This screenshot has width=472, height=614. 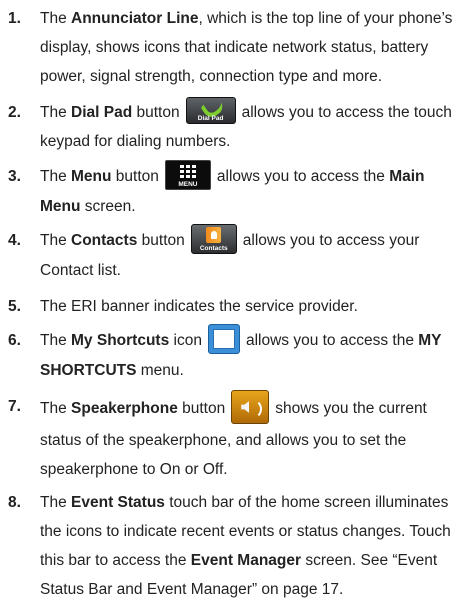 What do you see at coordinates (223, 339) in the screenshot?
I see `my-shortcuts-icon` at bounding box center [223, 339].